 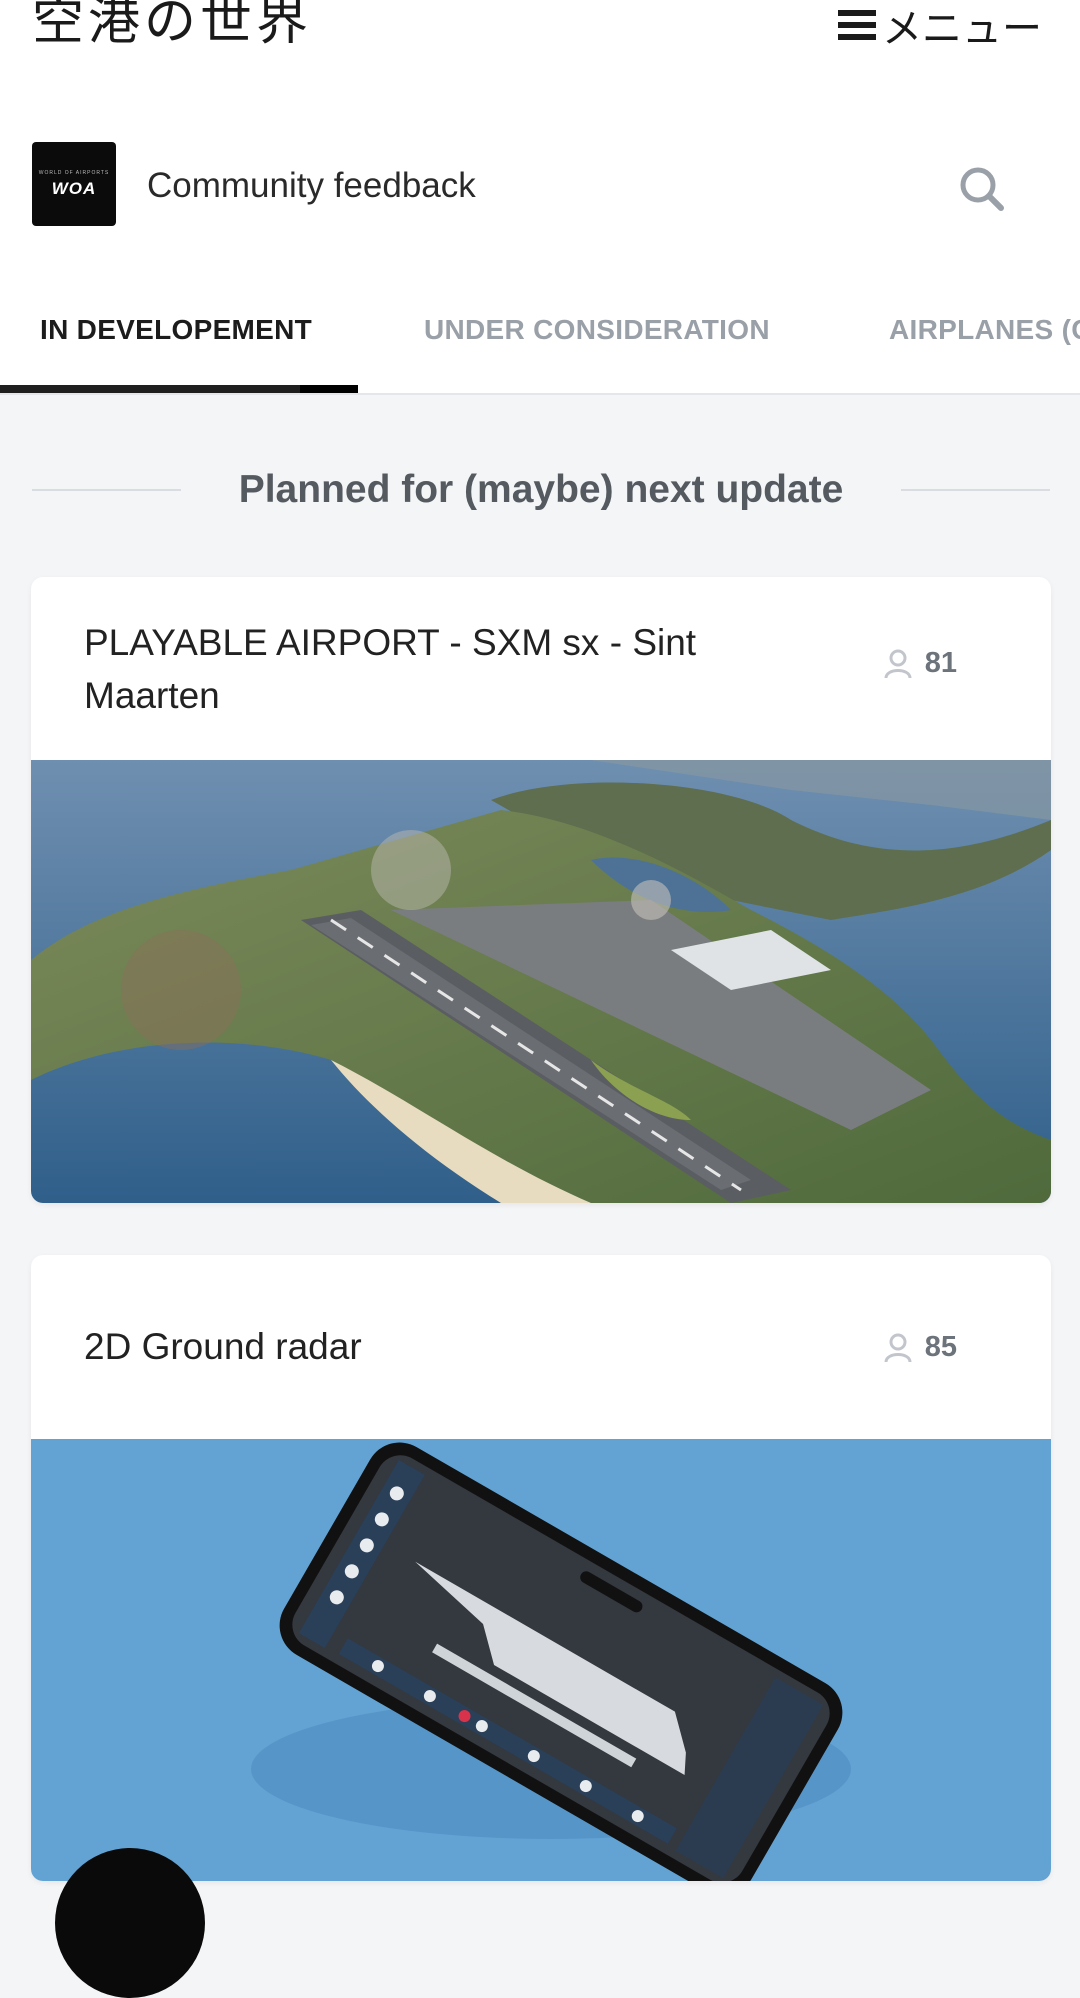 I want to click on board-title: Community feedback, so click(x=311, y=185).